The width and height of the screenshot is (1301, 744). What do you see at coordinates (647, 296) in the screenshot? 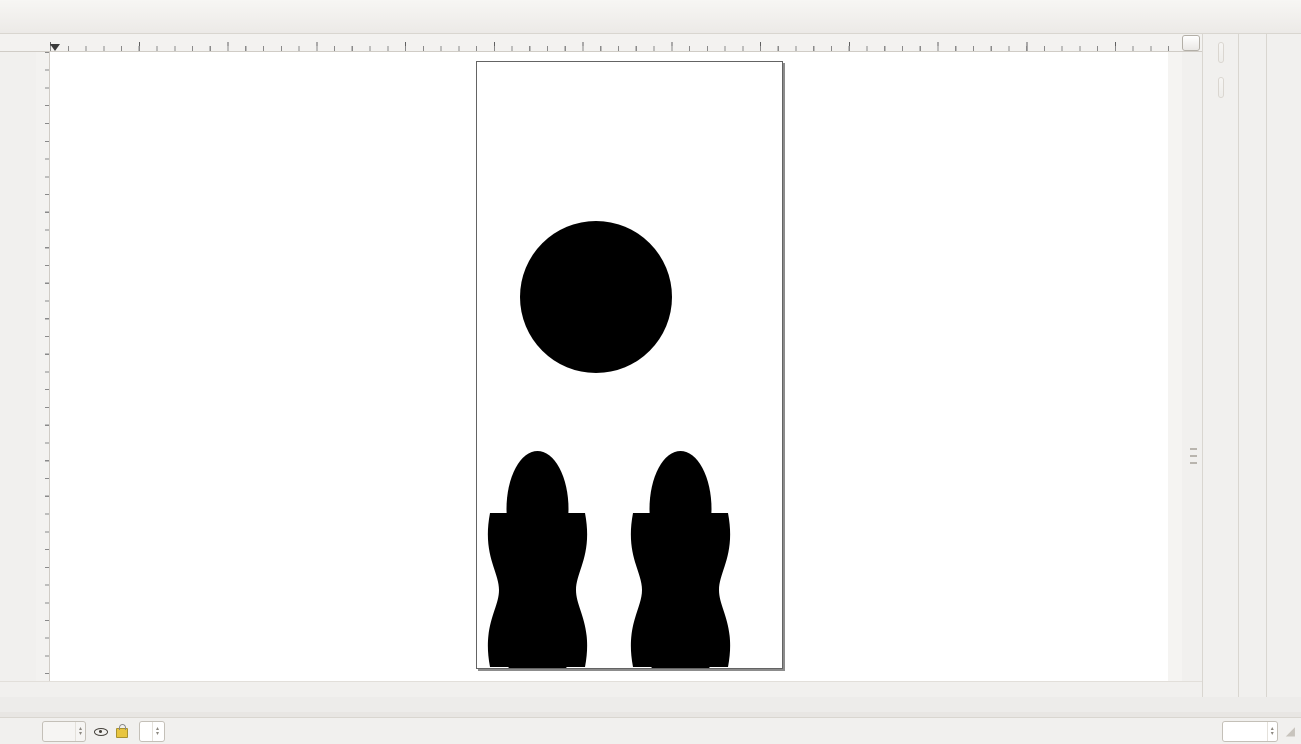
I see `circle-tick-right` at bounding box center [647, 296].